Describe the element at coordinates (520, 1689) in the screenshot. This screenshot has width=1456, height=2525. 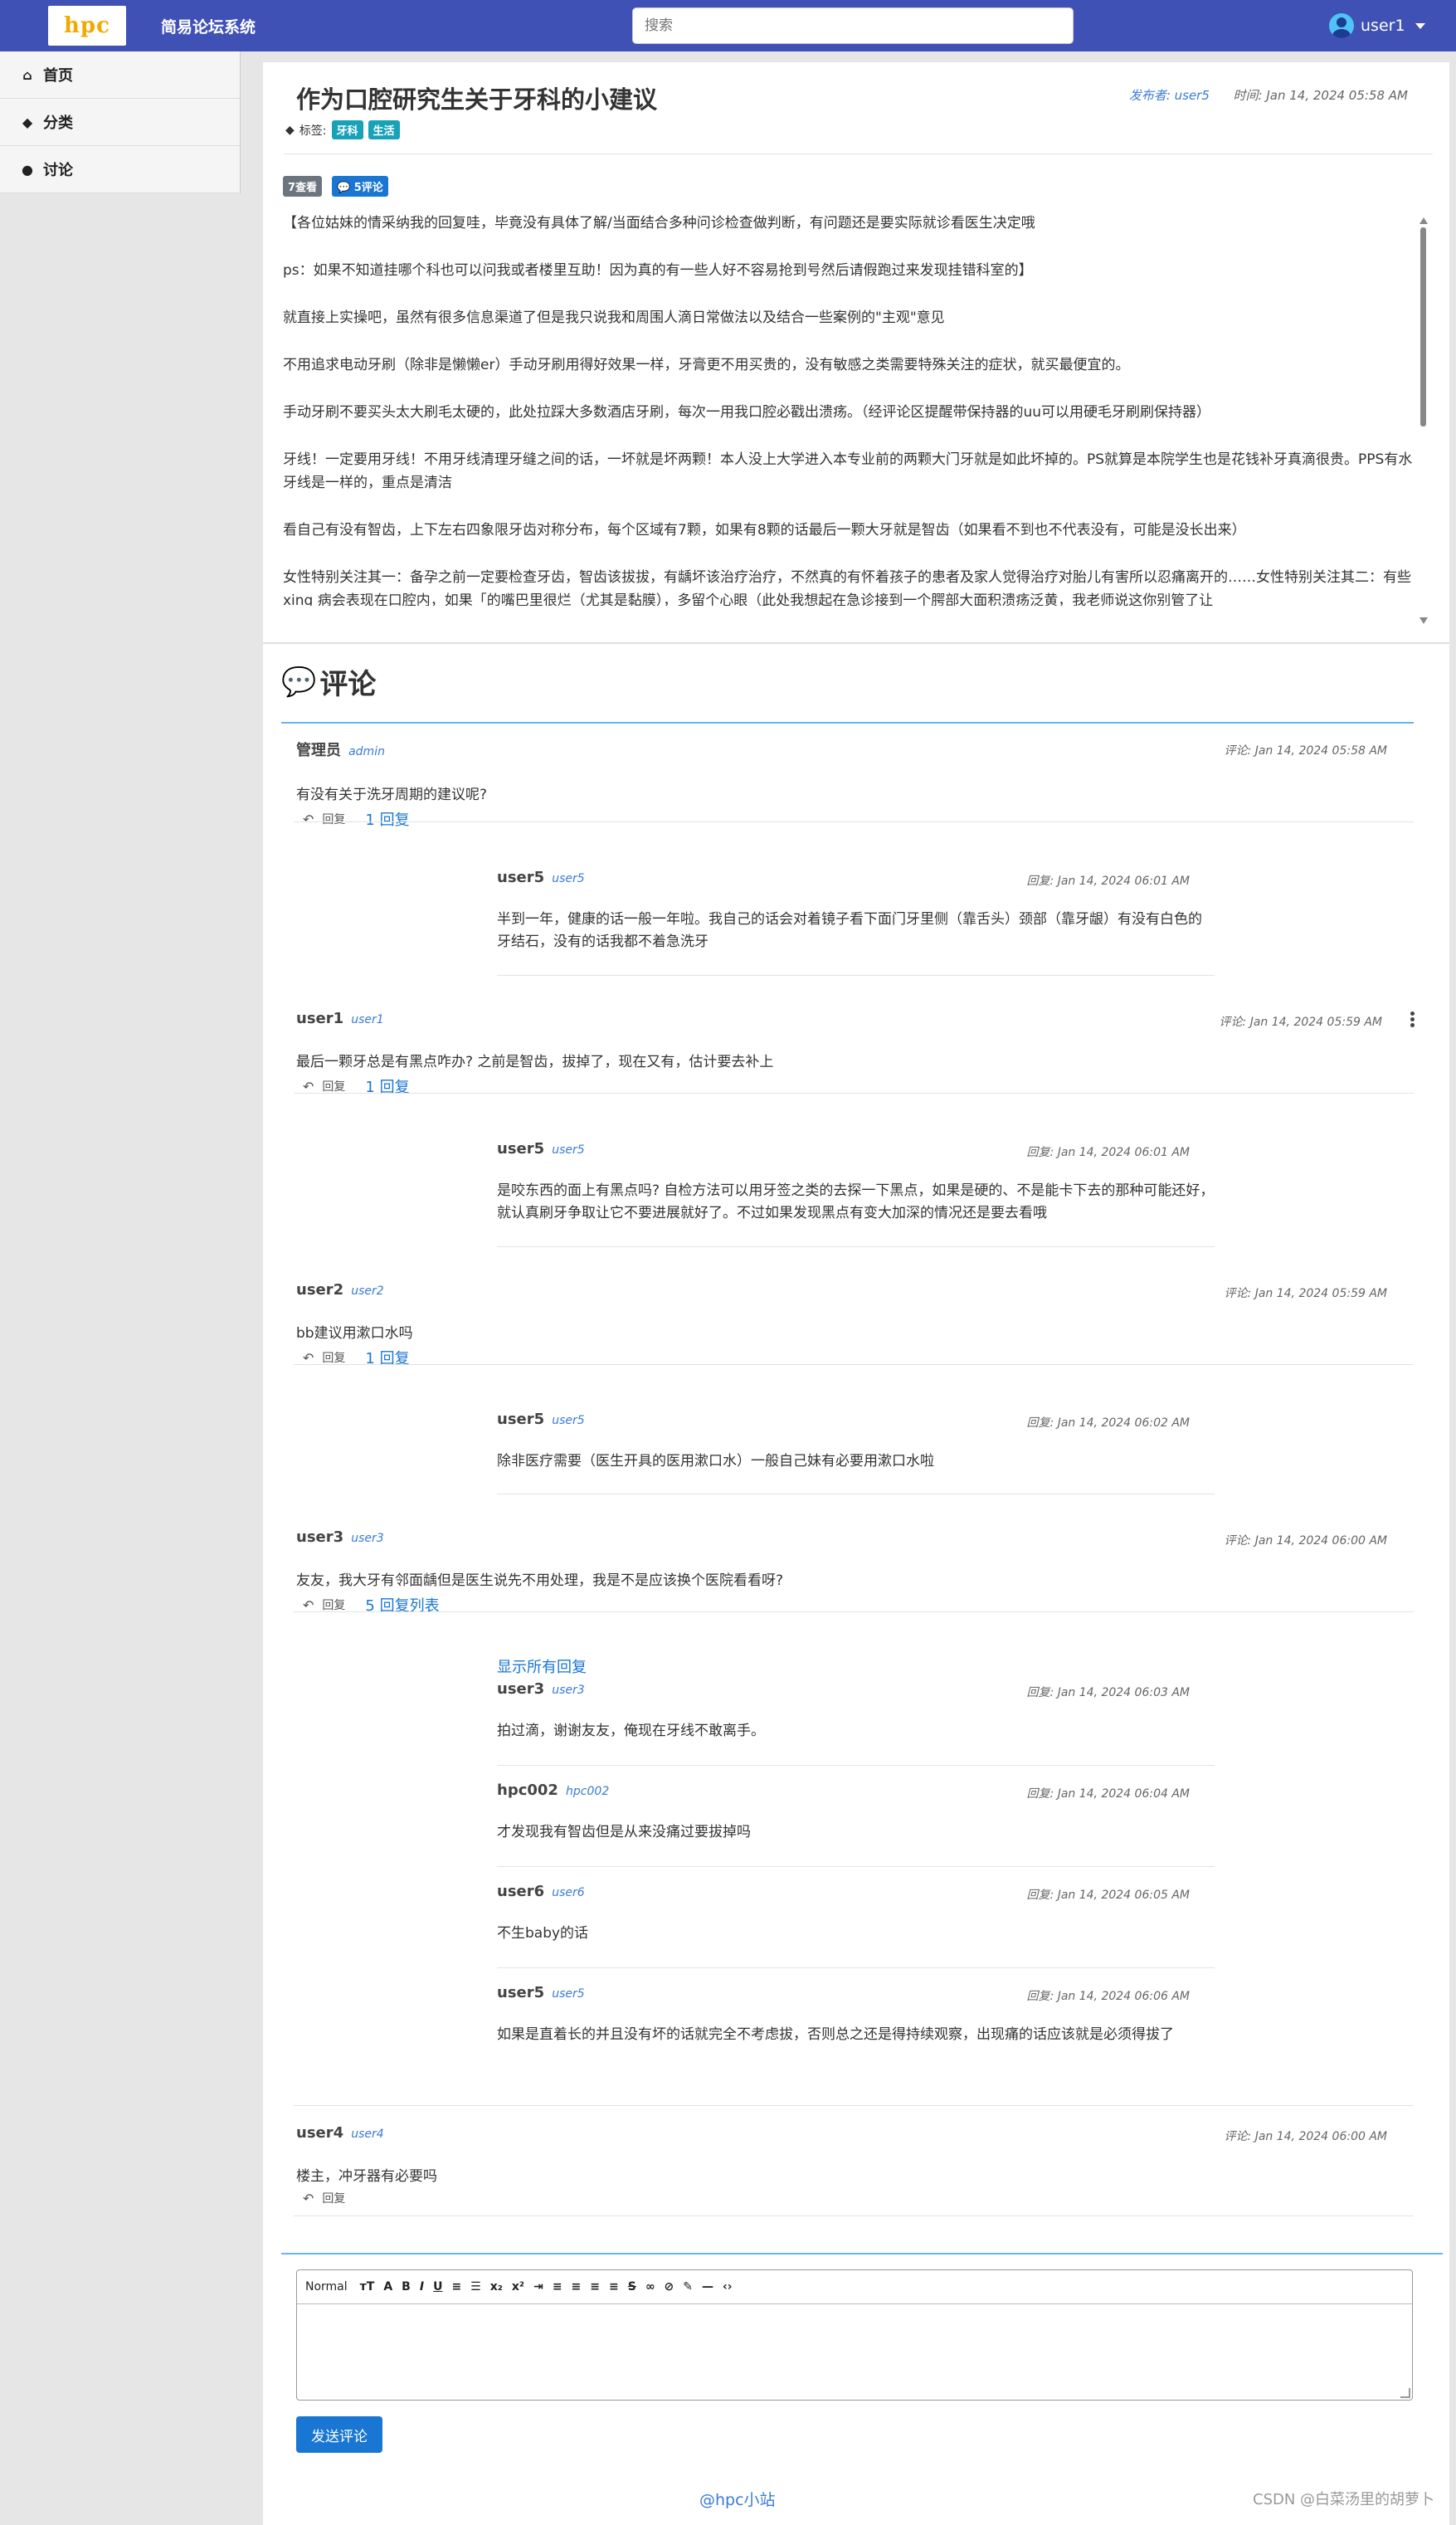
I see `reply-user: user3` at that location.